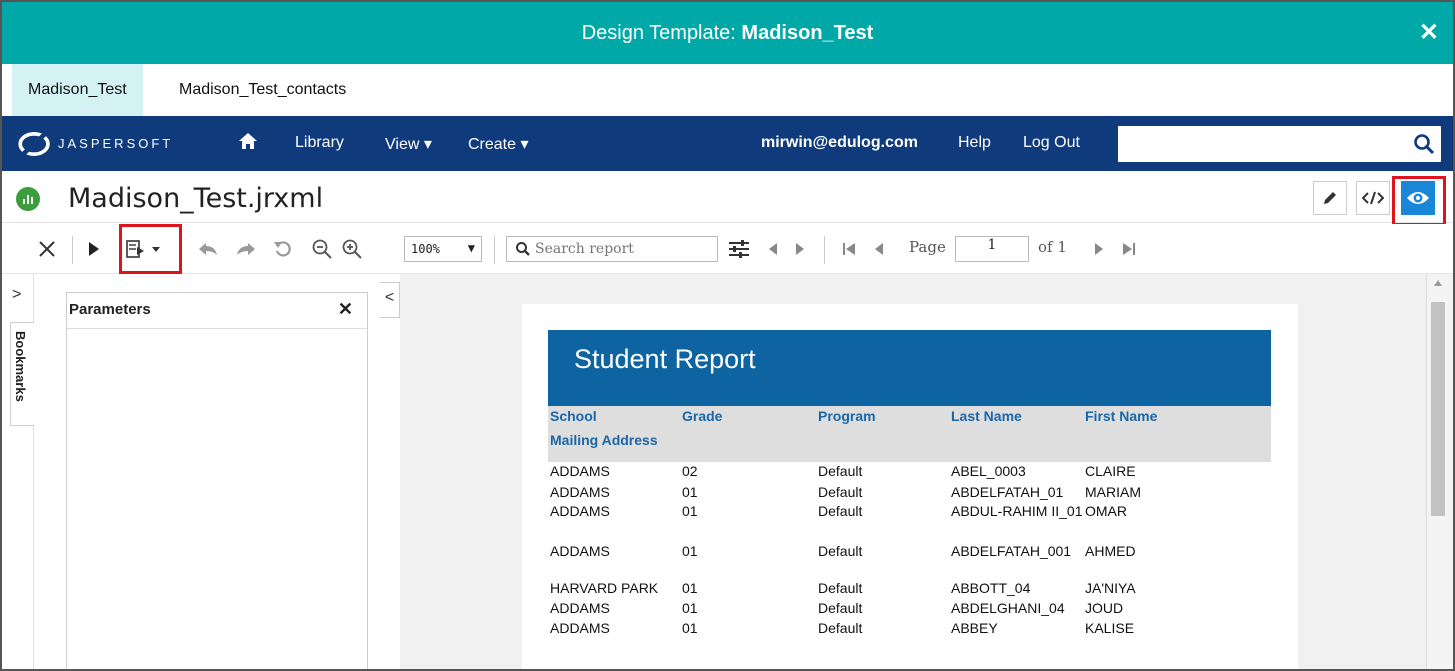  I want to click on highlight-export, so click(150, 249).